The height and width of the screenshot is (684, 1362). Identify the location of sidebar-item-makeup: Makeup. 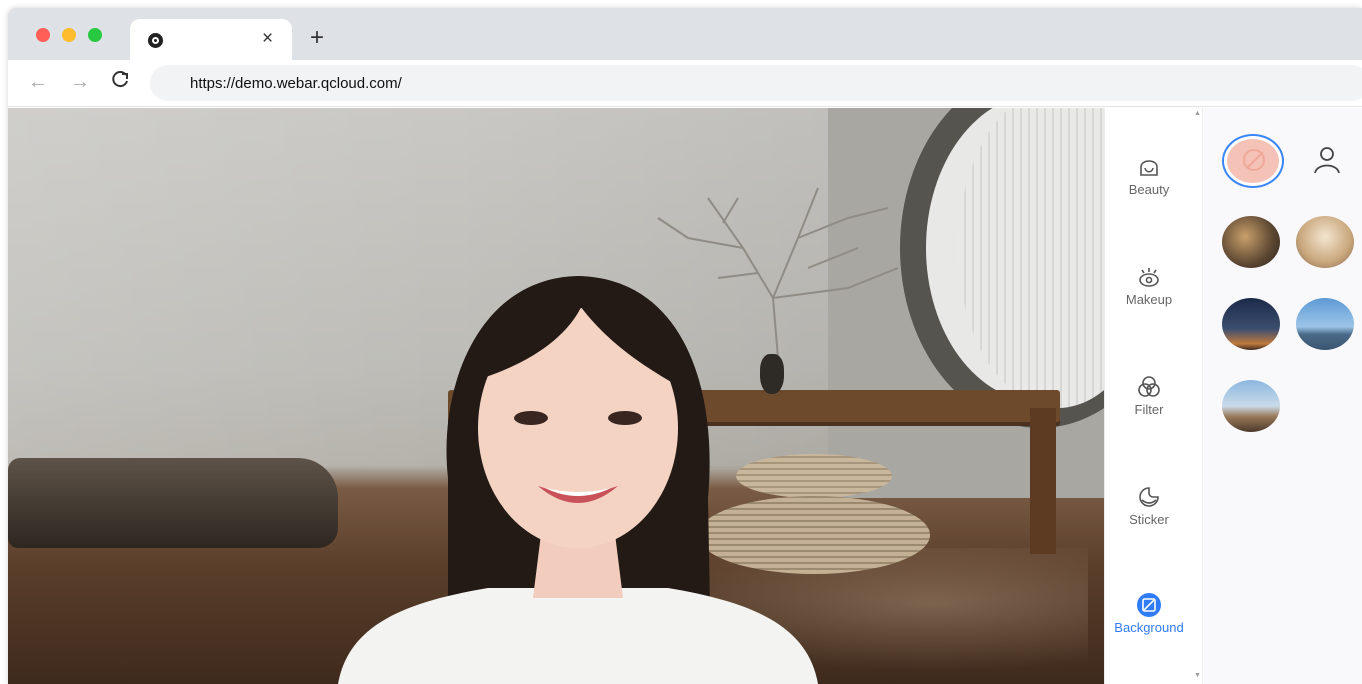
(1149, 285).